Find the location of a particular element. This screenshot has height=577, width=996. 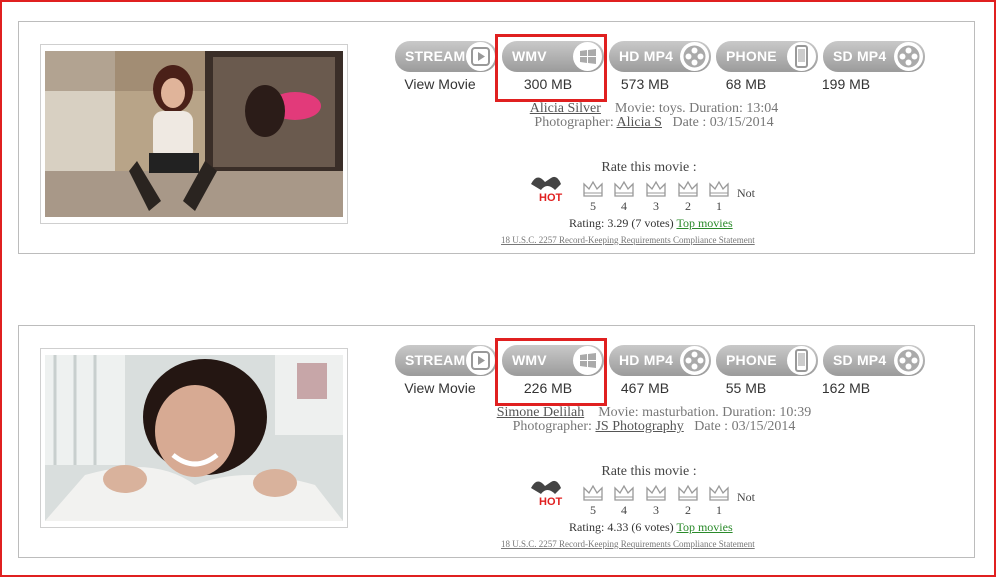

rating-text: Rating: 4.33 (6 votes) is located at coordinates (621, 527).